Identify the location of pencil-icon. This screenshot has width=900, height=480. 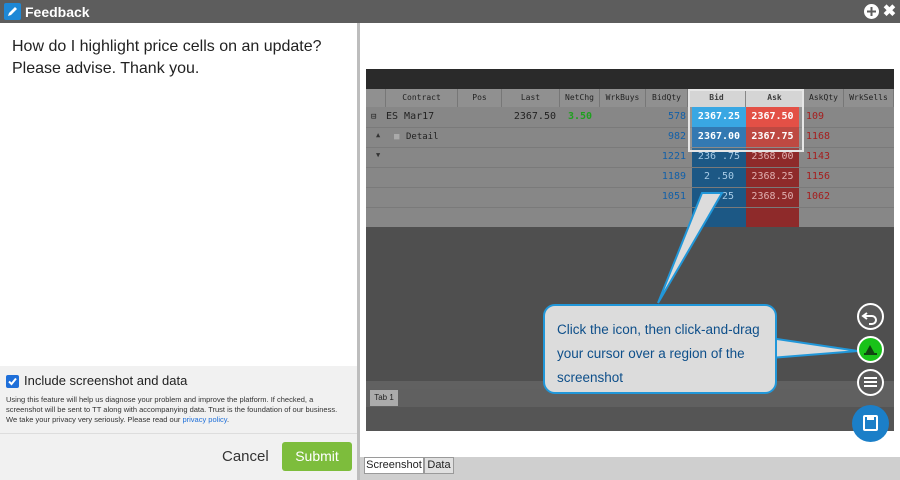
(12, 11).